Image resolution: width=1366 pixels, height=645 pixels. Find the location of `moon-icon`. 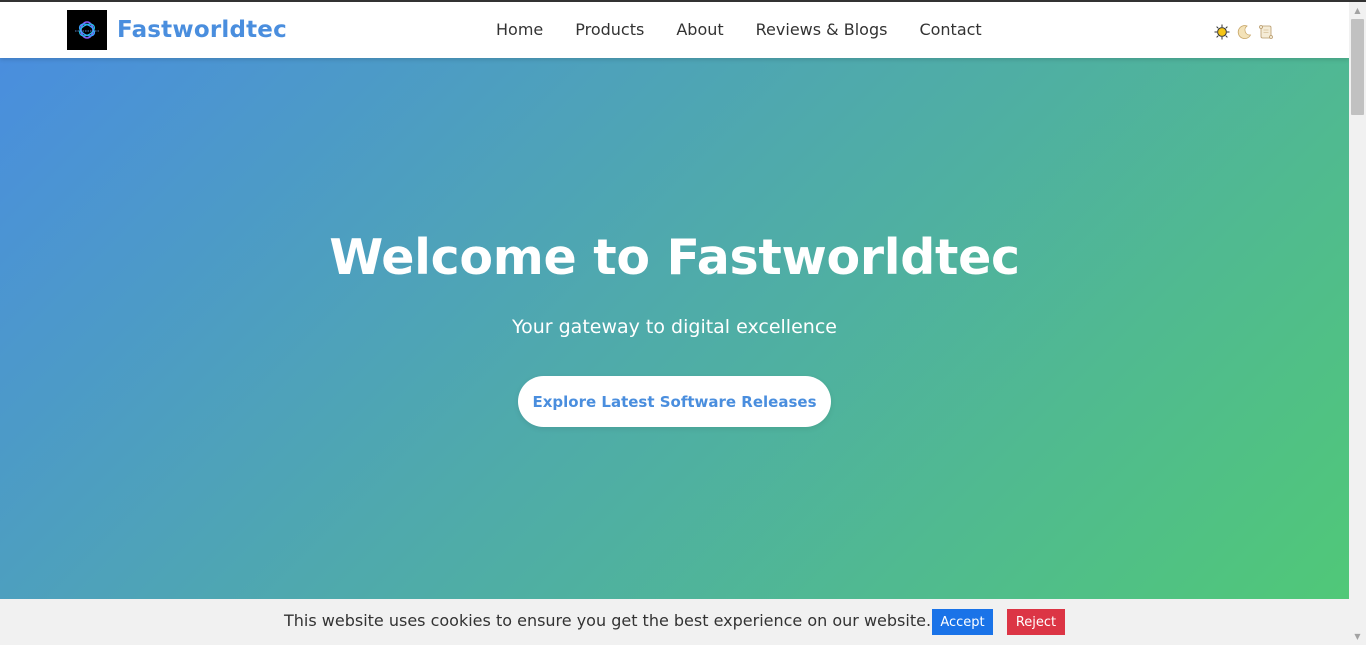

moon-icon is located at coordinates (1244, 32).